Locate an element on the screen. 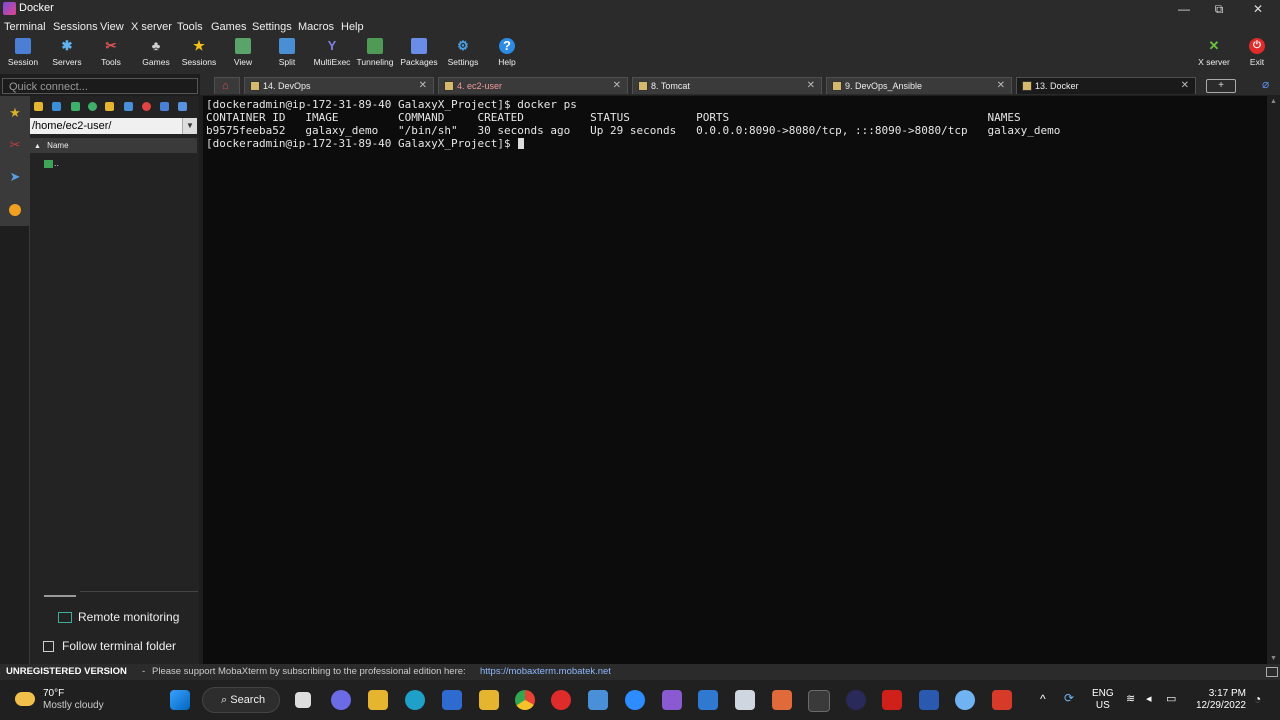  eclipse-icon is located at coordinates (856, 700).